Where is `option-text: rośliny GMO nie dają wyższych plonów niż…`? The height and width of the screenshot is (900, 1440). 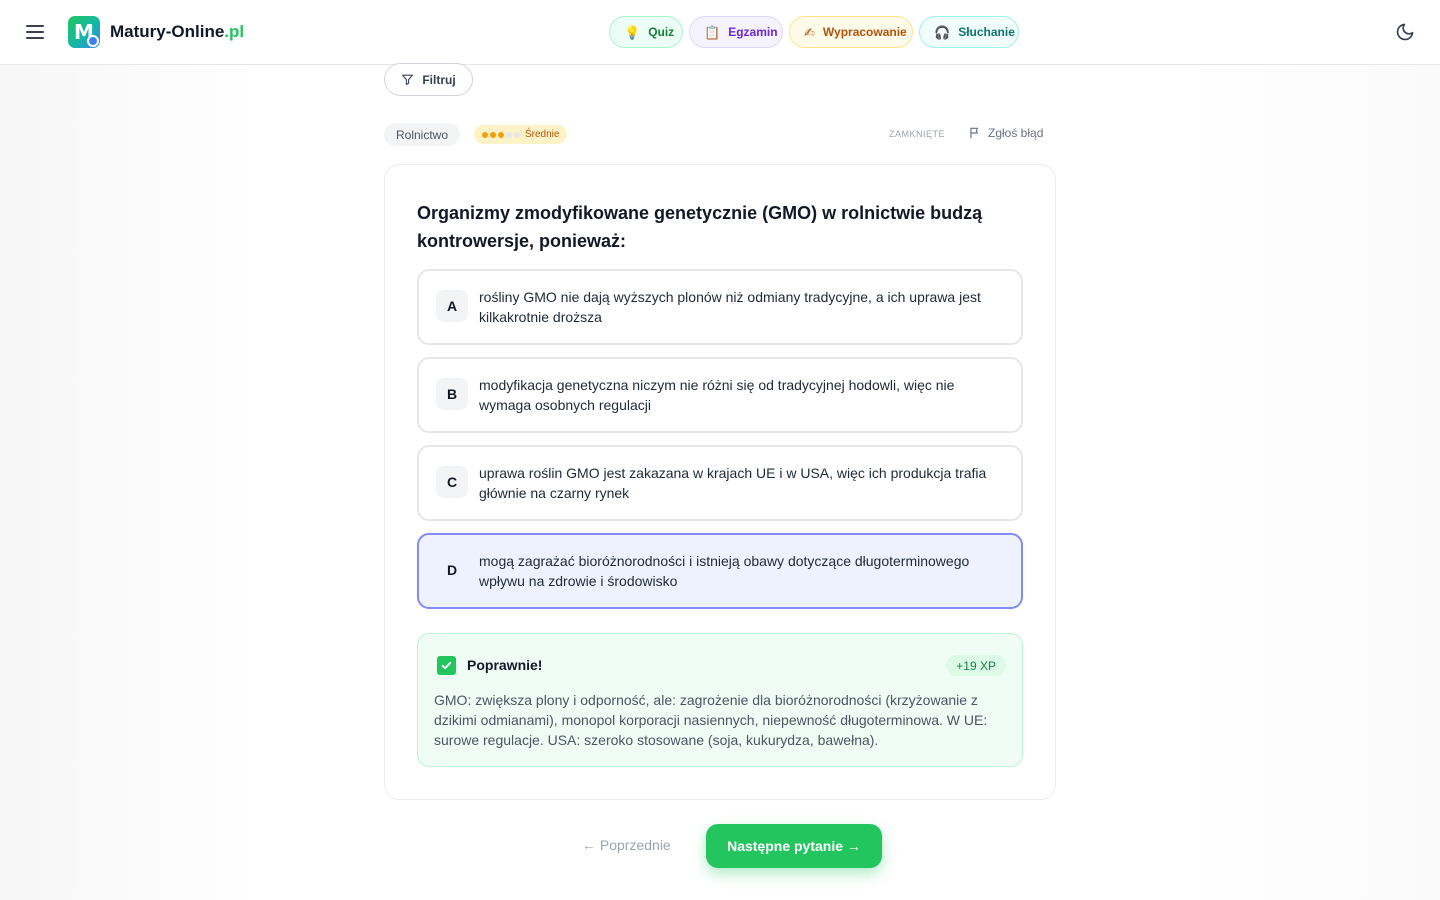
option-text: rośliny GMO nie dają wyższych plonów niż… is located at coordinates (730, 307).